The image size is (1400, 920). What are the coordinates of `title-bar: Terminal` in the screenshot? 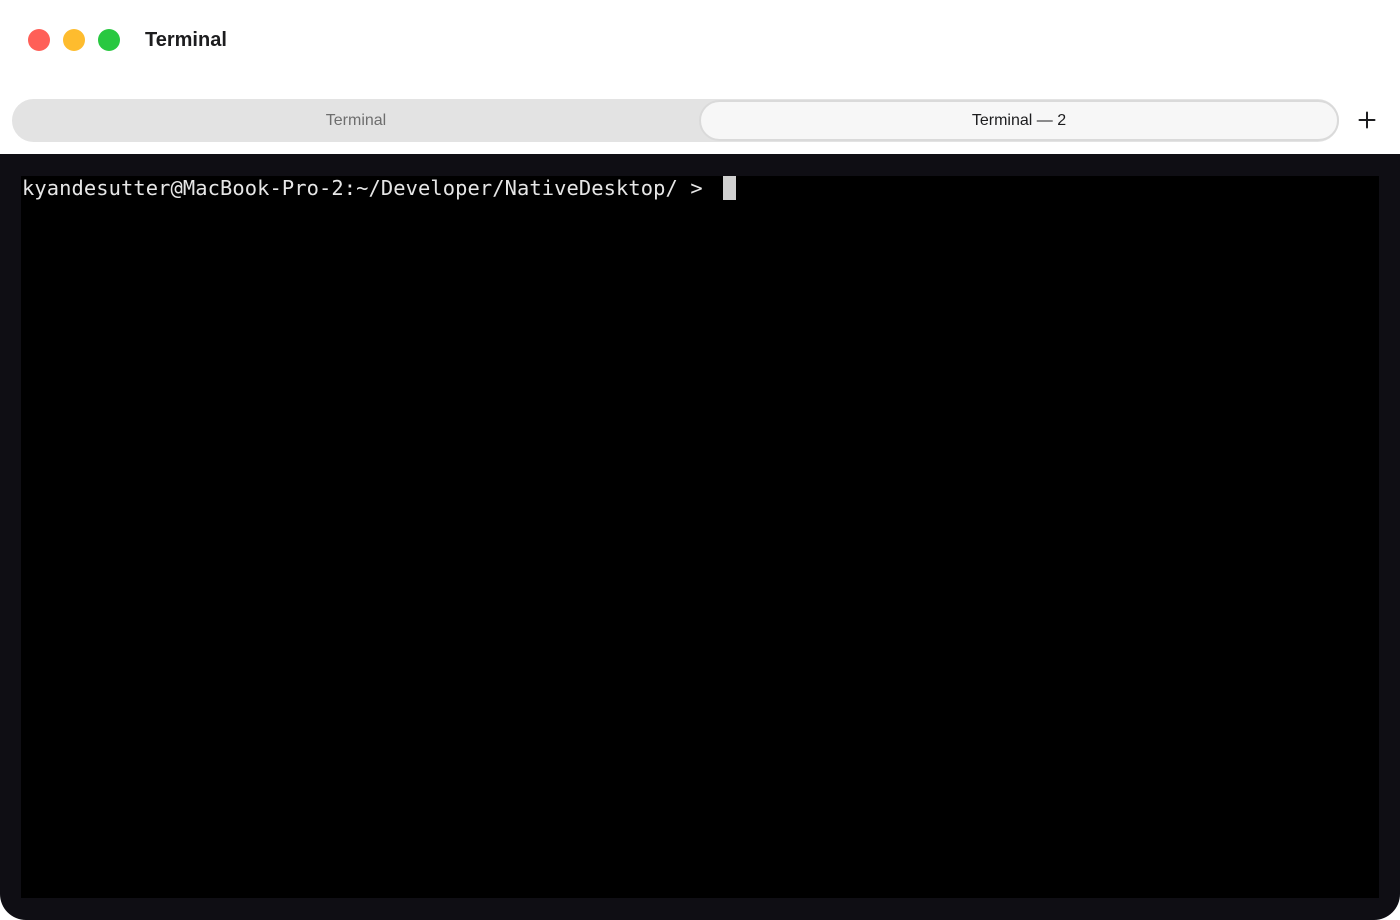 It's located at (700, 48).